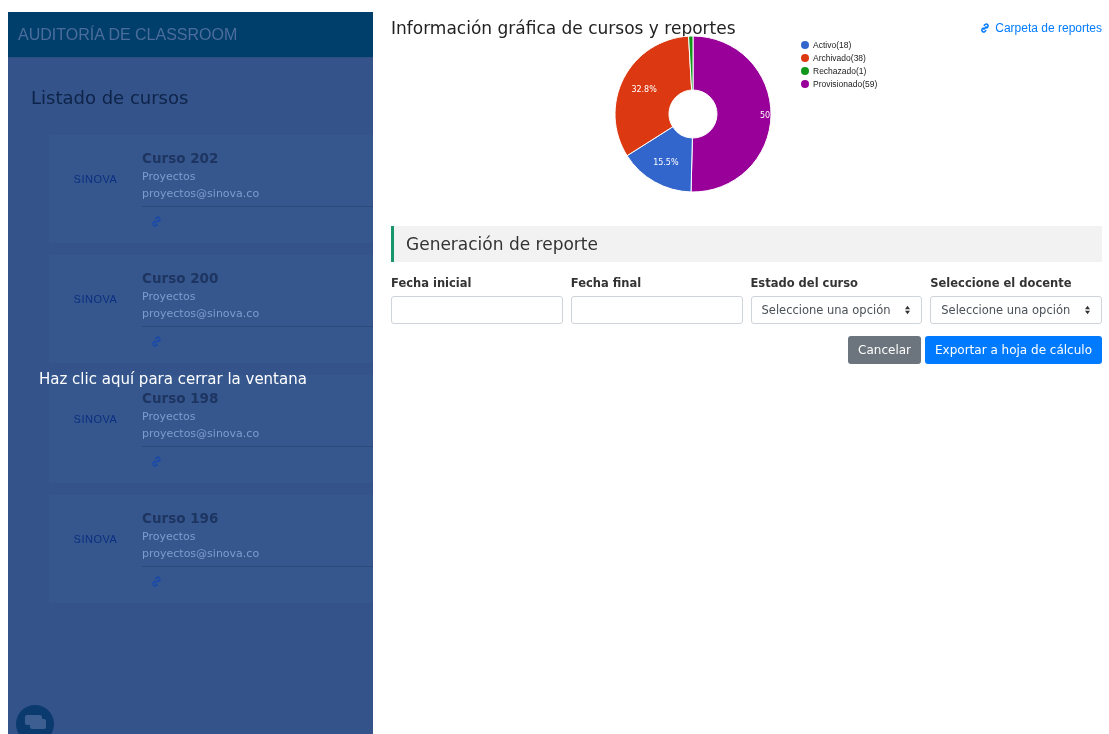 The height and width of the screenshot is (734, 1109). I want to click on app-title: AUDITORÍA DE CLASSROOM, so click(128, 34).